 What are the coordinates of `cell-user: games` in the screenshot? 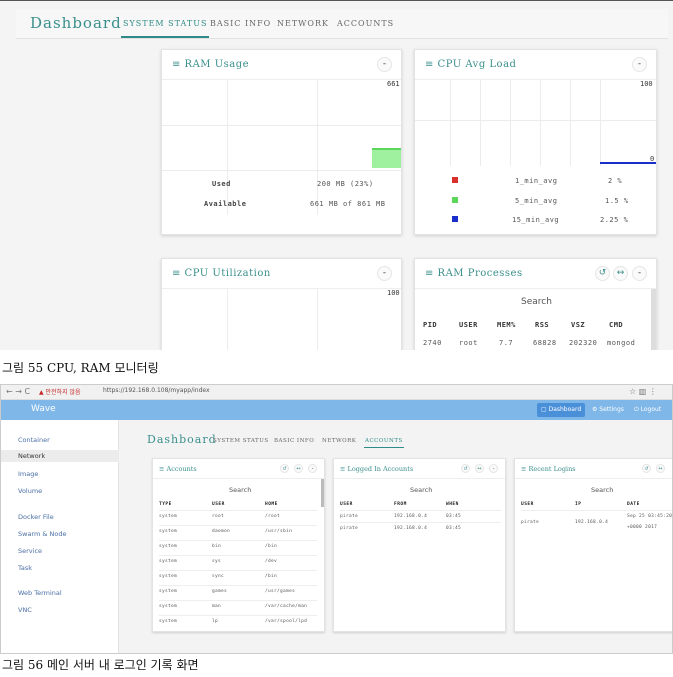 It's located at (220, 591).